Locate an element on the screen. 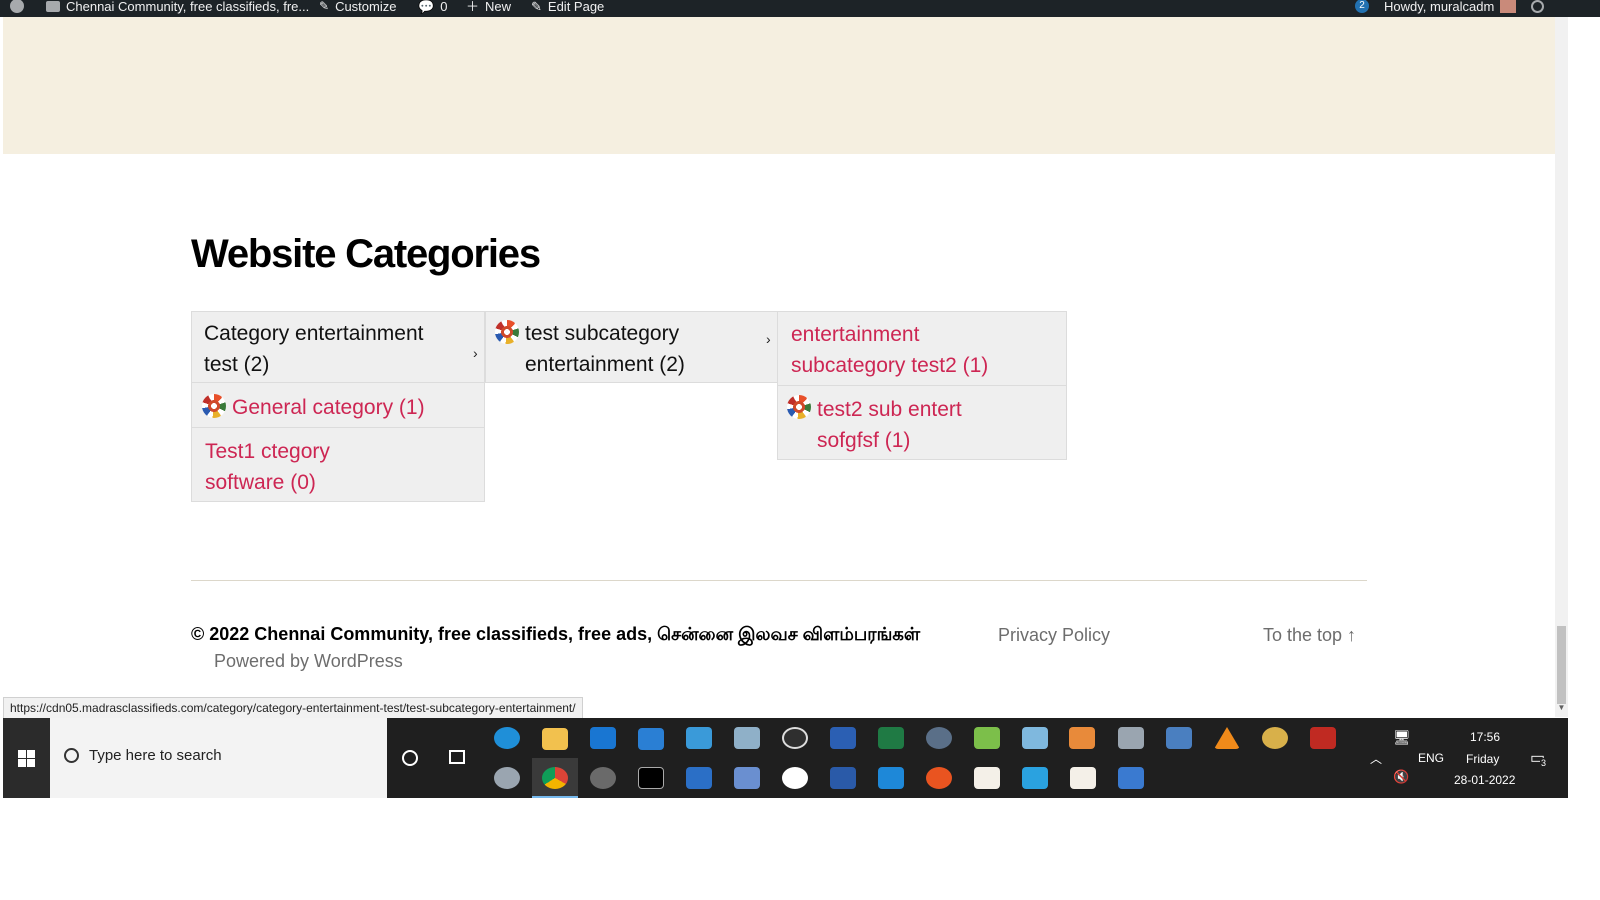 This screenshot has width=1600, height=900. disk-icon is located at coordinates (507, 778).